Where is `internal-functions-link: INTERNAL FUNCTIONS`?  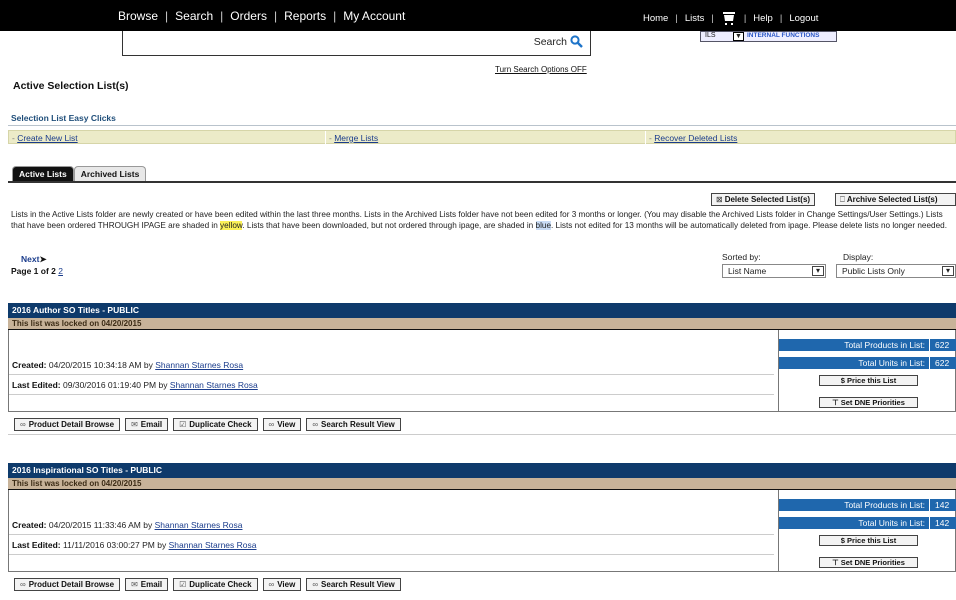
internal-functions-link: INTERNAL FUNCTIONS is located at coordinates (783, 35).